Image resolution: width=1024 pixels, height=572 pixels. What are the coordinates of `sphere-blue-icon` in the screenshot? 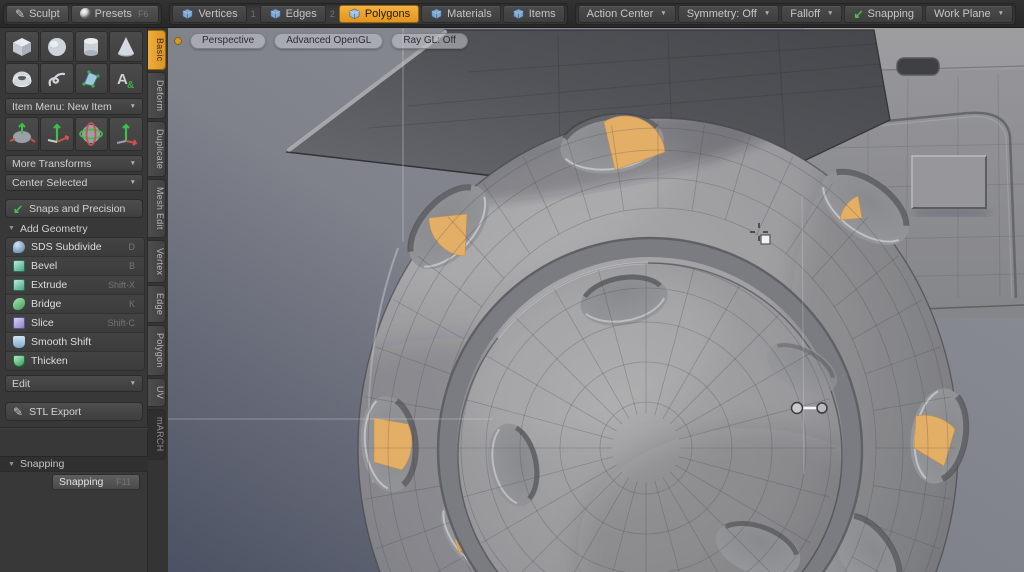 It's located at (19, 247).